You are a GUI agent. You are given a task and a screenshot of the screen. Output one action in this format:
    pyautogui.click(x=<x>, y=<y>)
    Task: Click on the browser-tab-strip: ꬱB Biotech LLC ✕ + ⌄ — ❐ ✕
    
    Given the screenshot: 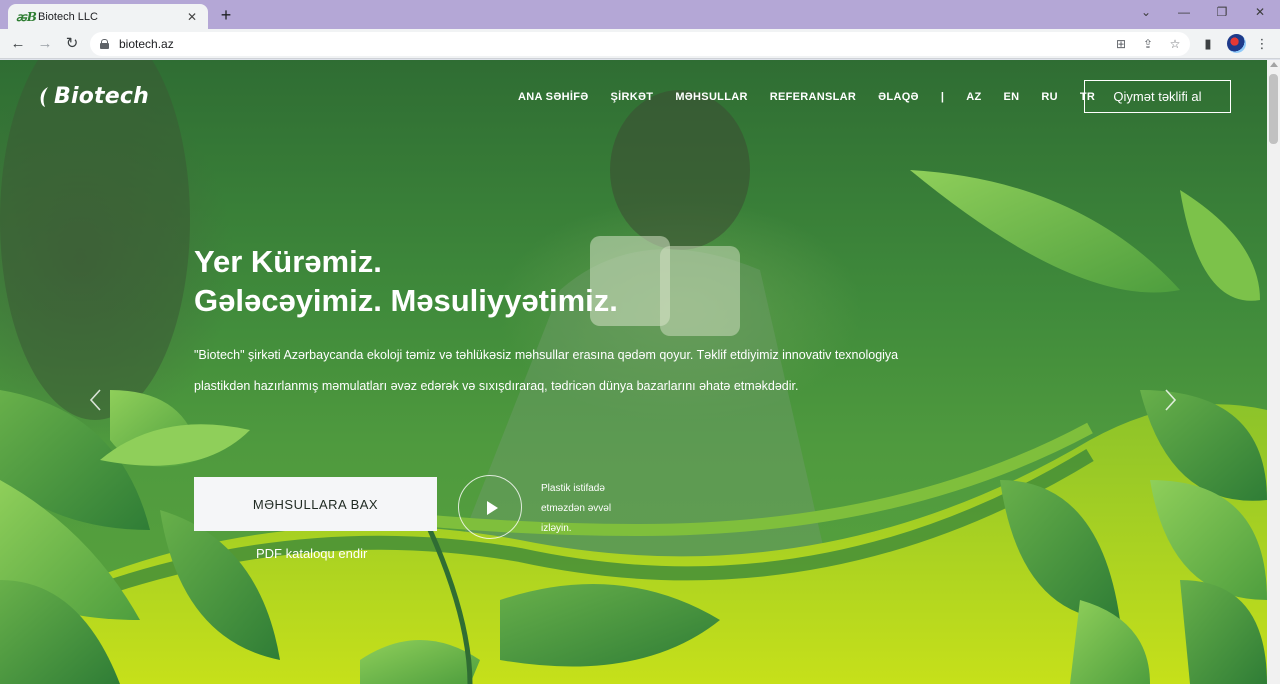 What is the action you would take?
    pyautogui.click(x=640, y=14)
    